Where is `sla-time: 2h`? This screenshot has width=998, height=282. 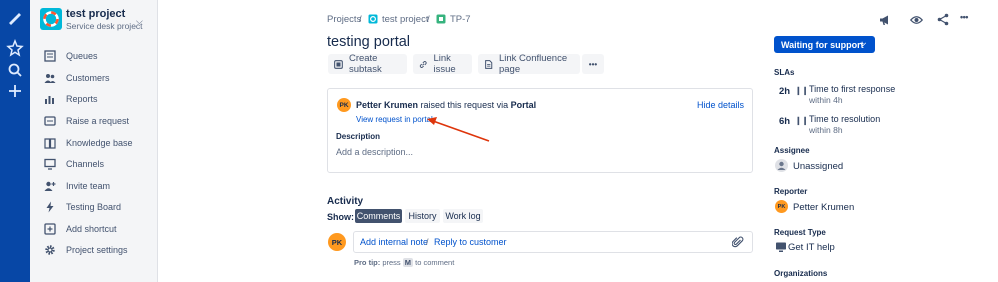
sla-time: 2h is located at coordinates (785, 91).